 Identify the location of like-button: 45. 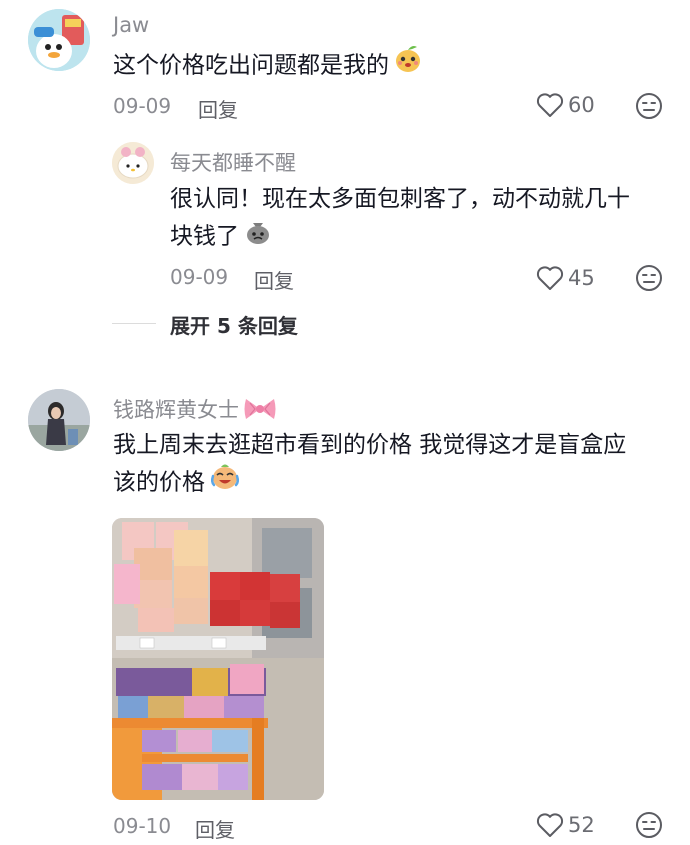
(565, 278).